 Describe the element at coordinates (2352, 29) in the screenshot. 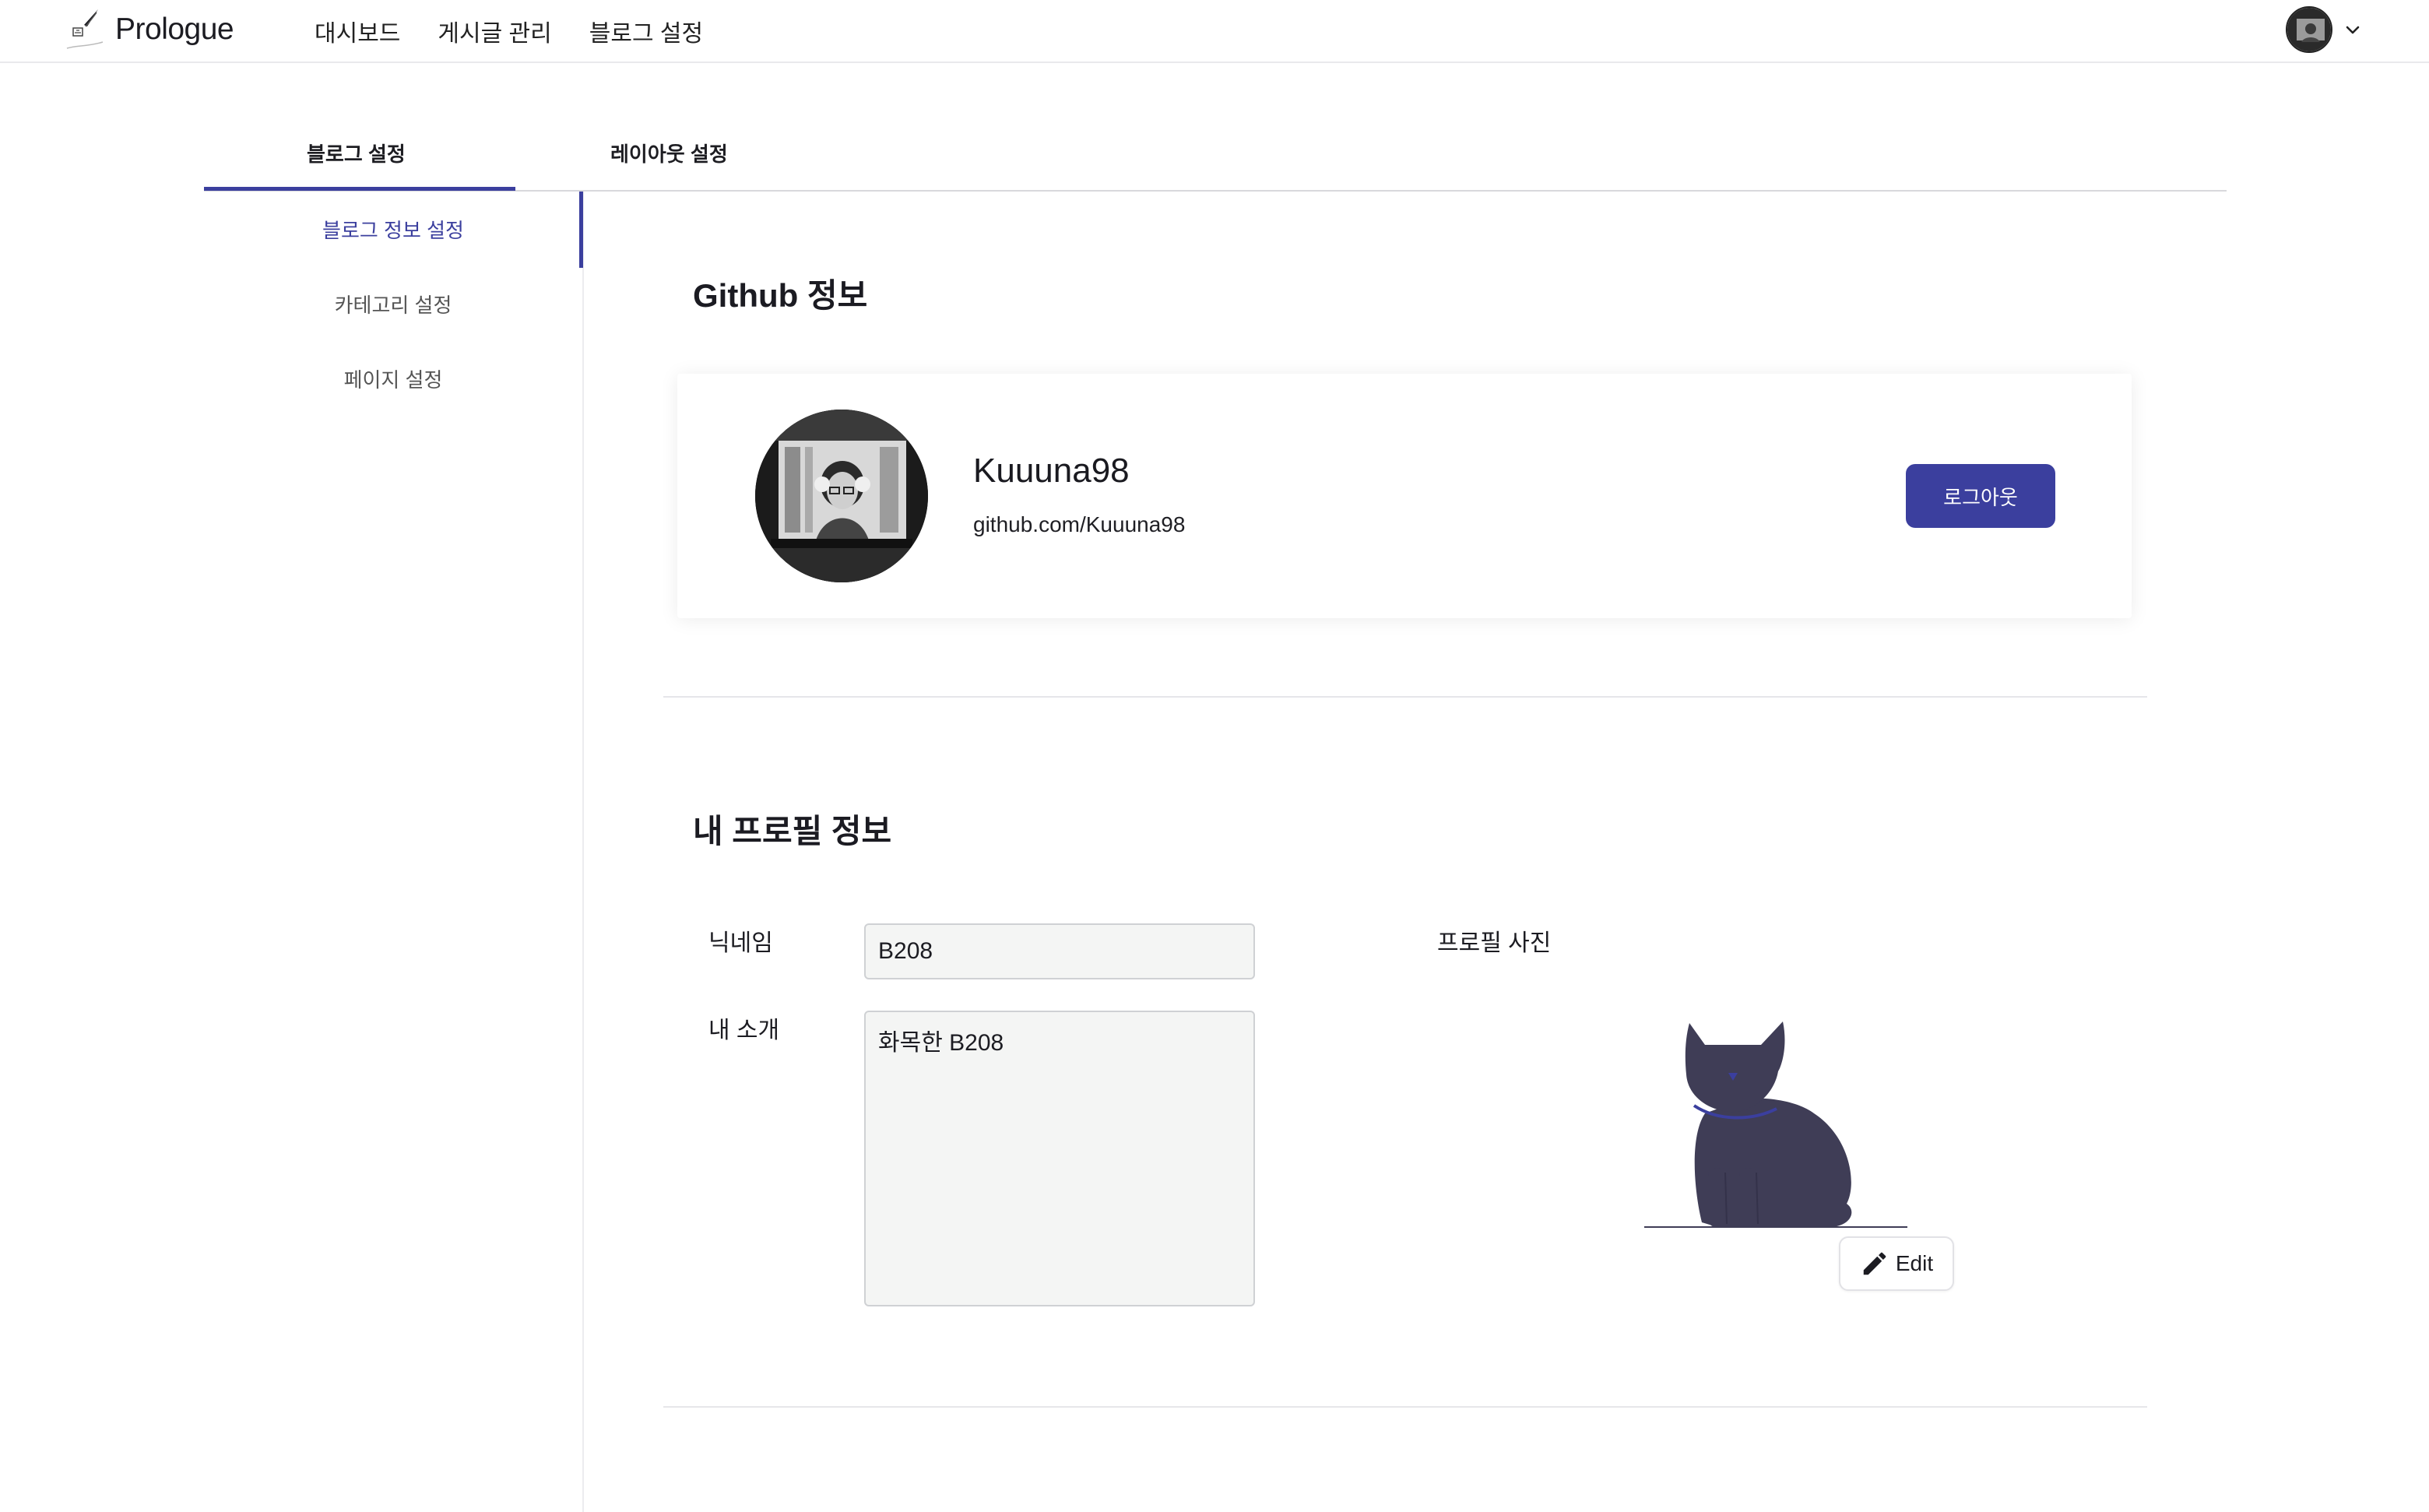

I see `chevron-down-icon` at that location.